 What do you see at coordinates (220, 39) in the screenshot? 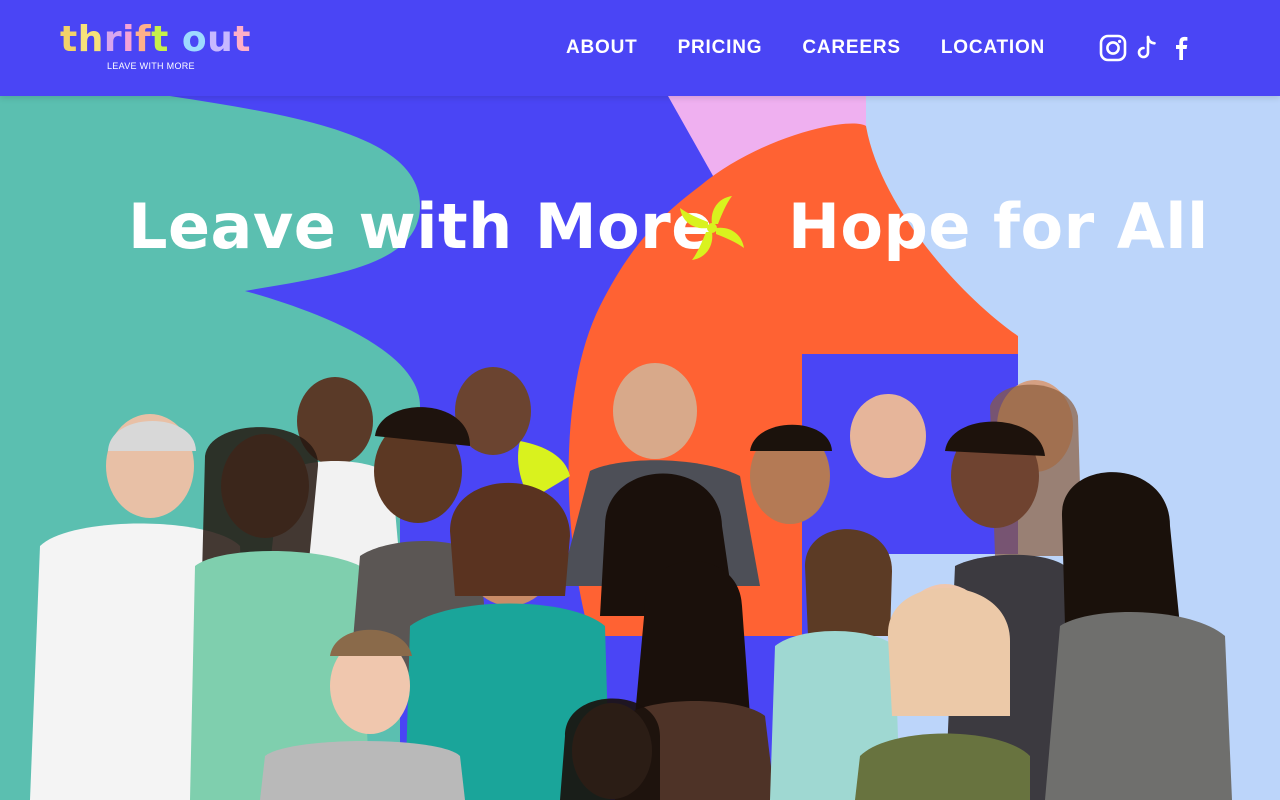
I see `logo-letter: u` at bounding box center [220, 39].